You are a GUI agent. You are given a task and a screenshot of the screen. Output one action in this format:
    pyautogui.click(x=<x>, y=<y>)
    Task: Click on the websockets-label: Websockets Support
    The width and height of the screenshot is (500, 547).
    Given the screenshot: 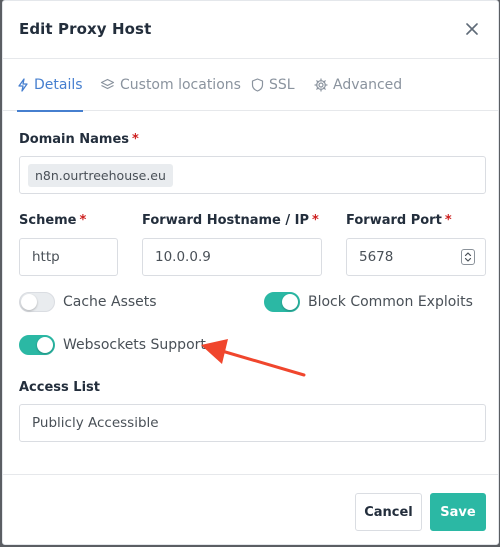 What is the action you would take?
    pyautogui.click(x=134, y=345)
    